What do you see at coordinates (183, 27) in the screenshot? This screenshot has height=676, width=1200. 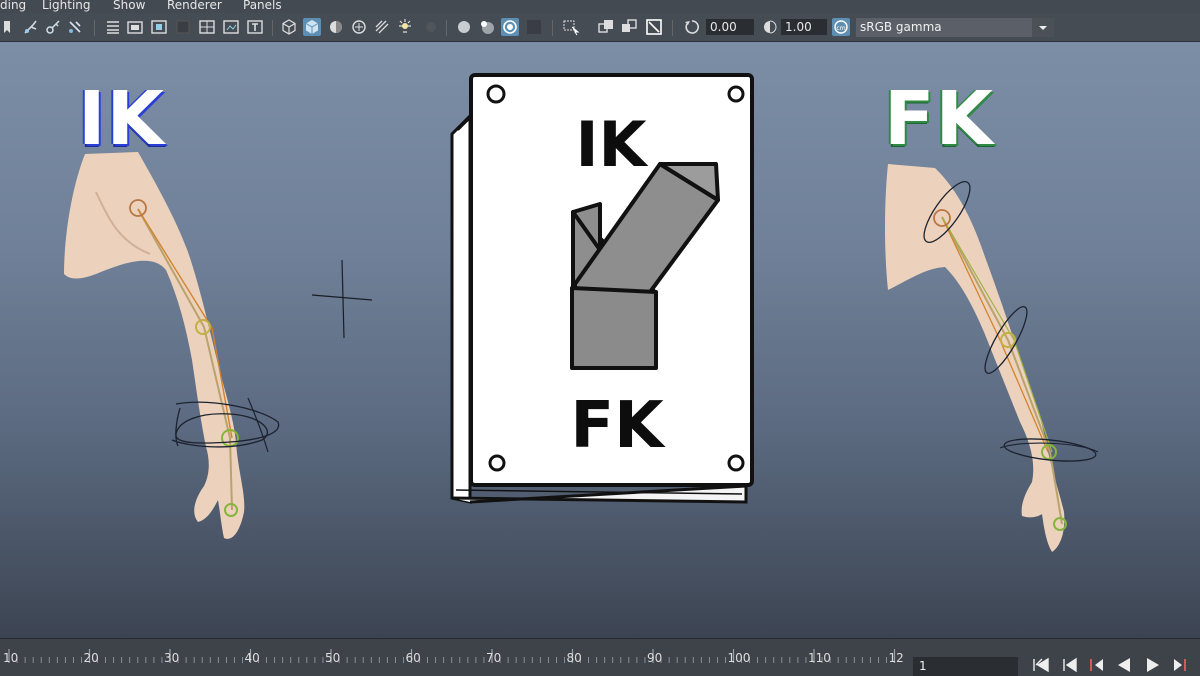 I see `gate-mask-icon` at bounding box center [183, 27].